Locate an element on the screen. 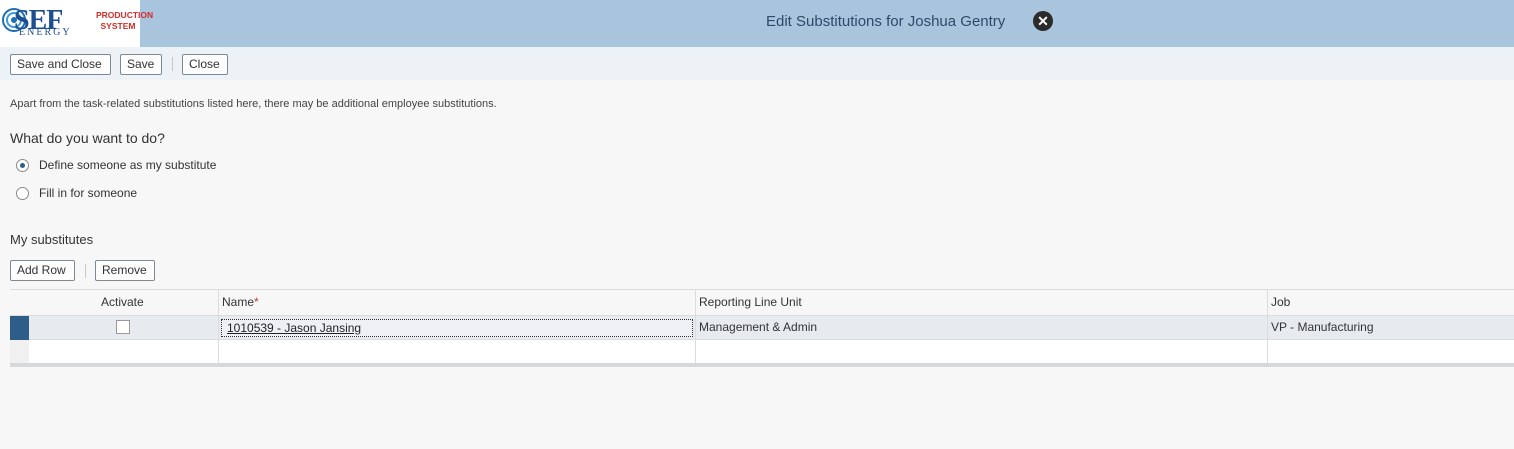 This screenshot has width=1514, height=449. toolbar-separator is located at coordinates (172, 64).